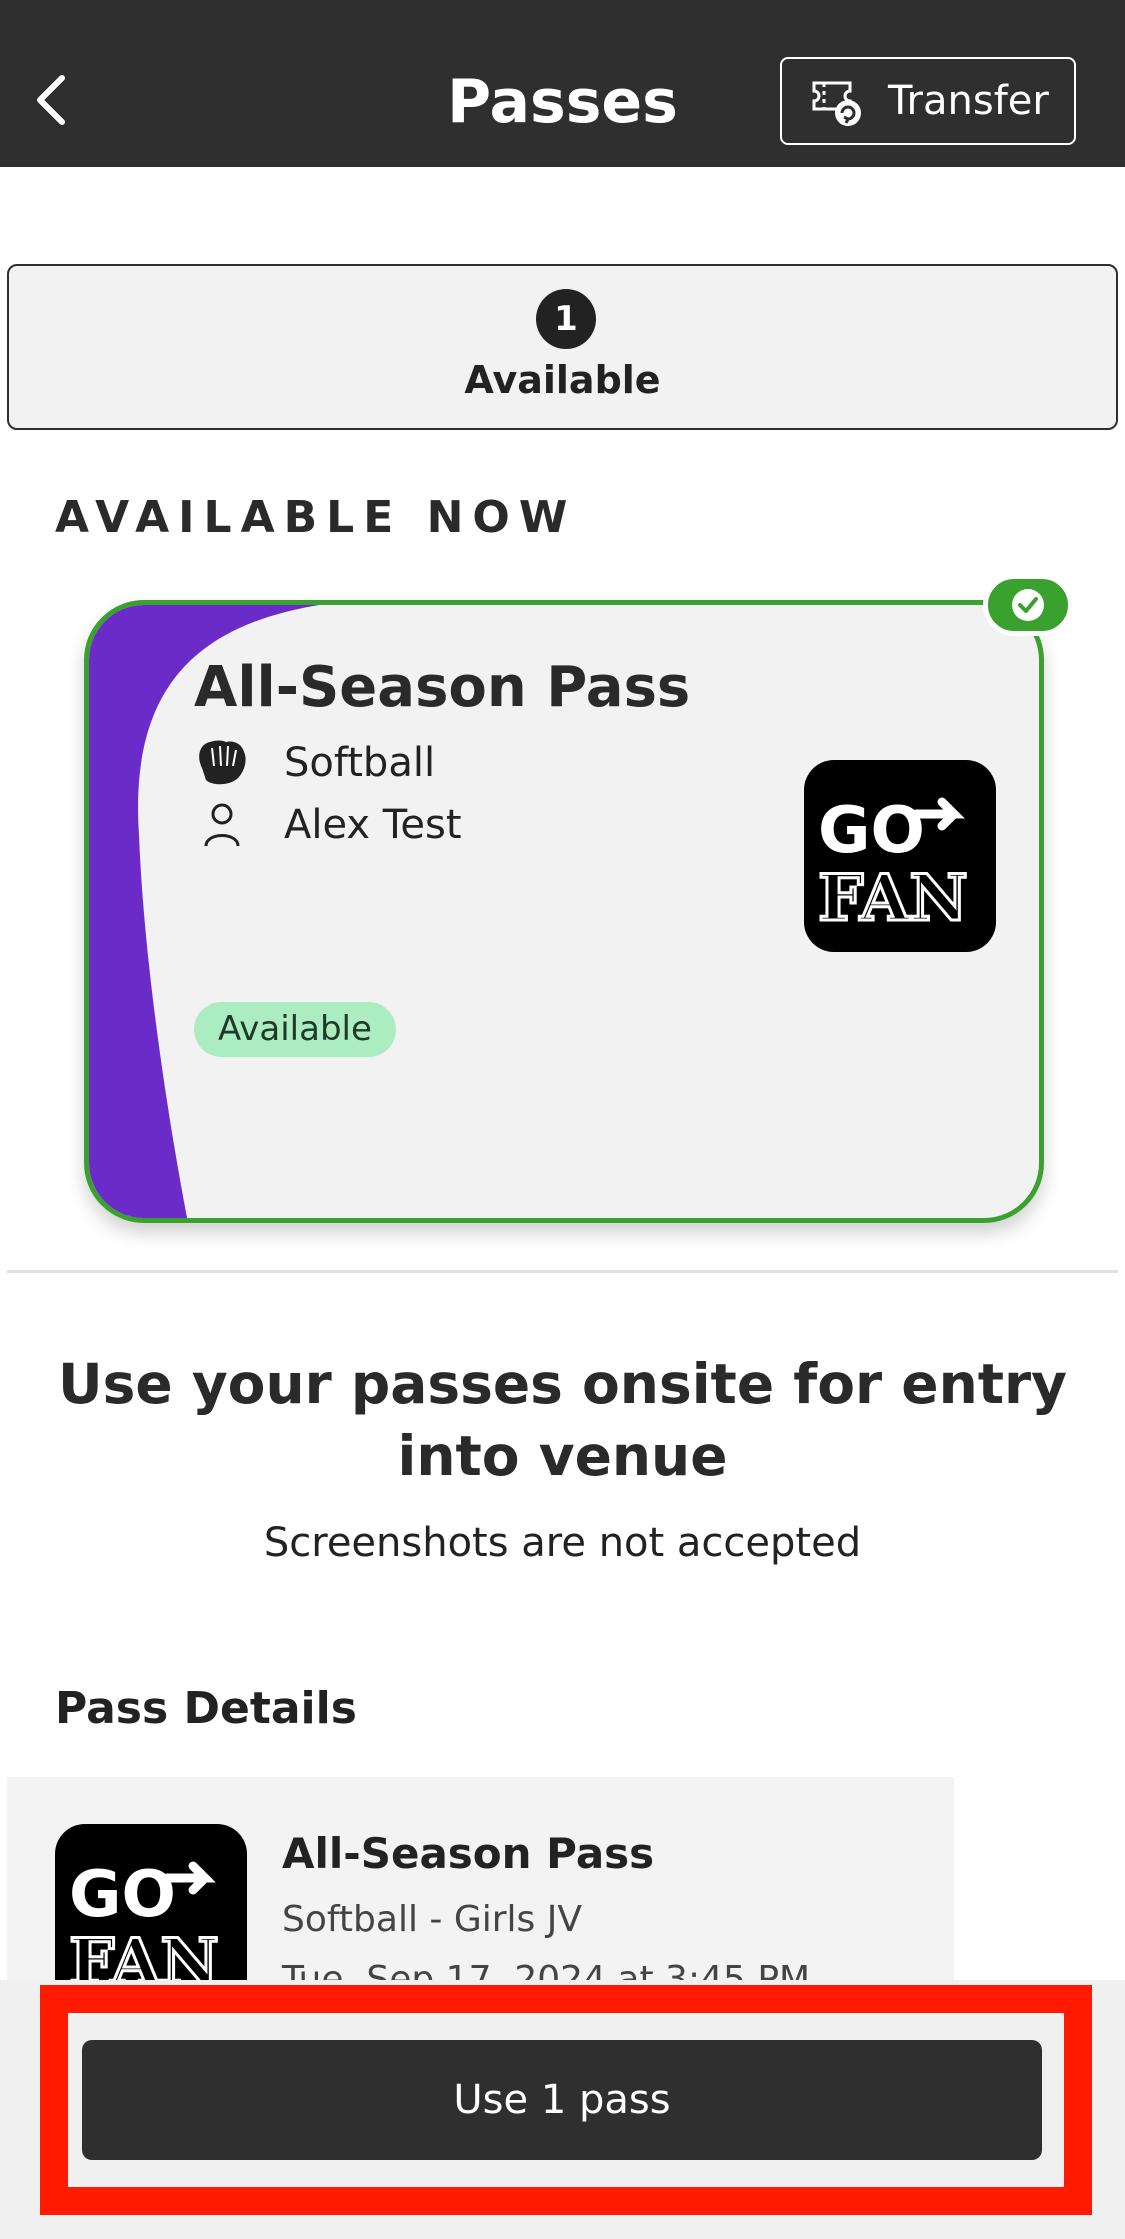 The image size is (1125, 2239). Describe the element at coordinates (442, 687) in the screenshot. I see `pass-title: All-Season Pass` at that location.